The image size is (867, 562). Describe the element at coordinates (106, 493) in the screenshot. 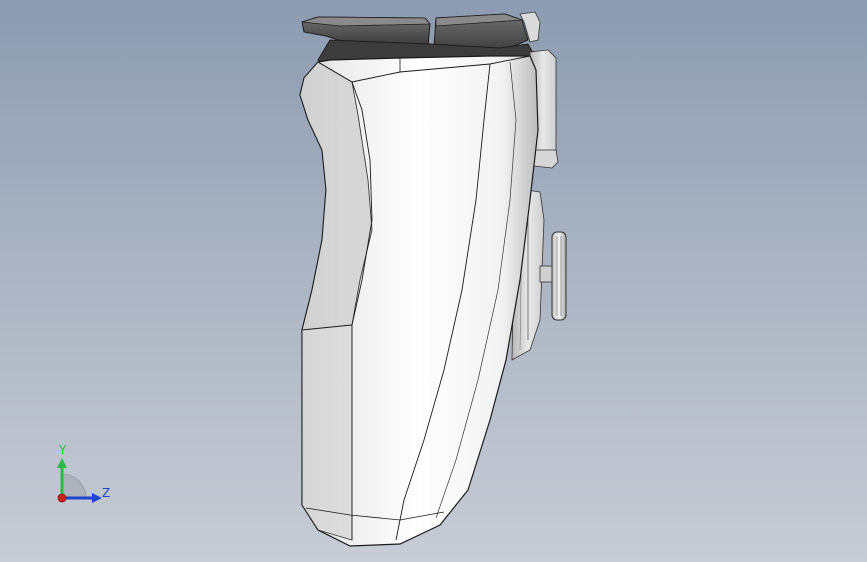

I see `z-axis-label: Z` at that location.